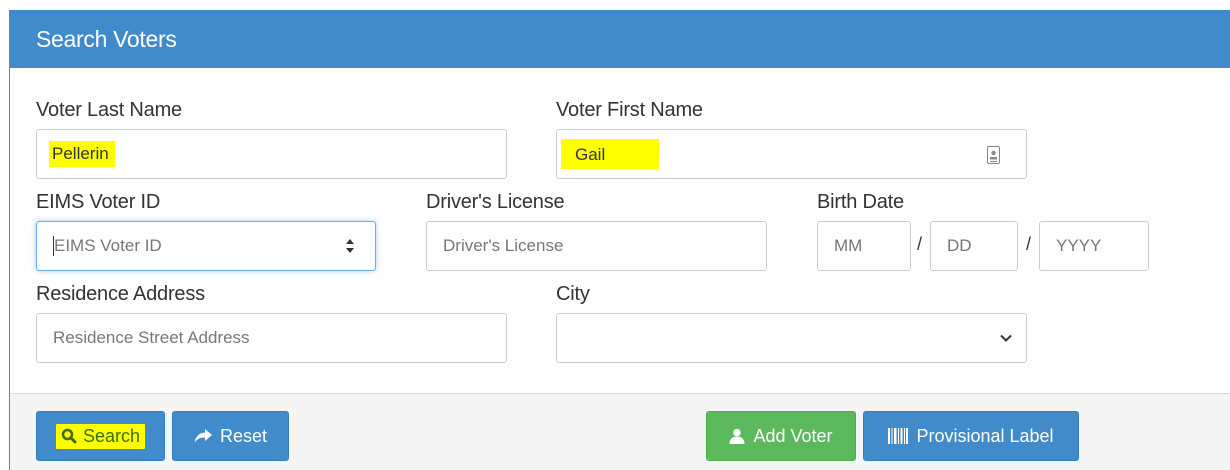  Describe the element at coordinates (596, 246) in the screenshot. I see `drivers-license-input: Driver's License` at that location.